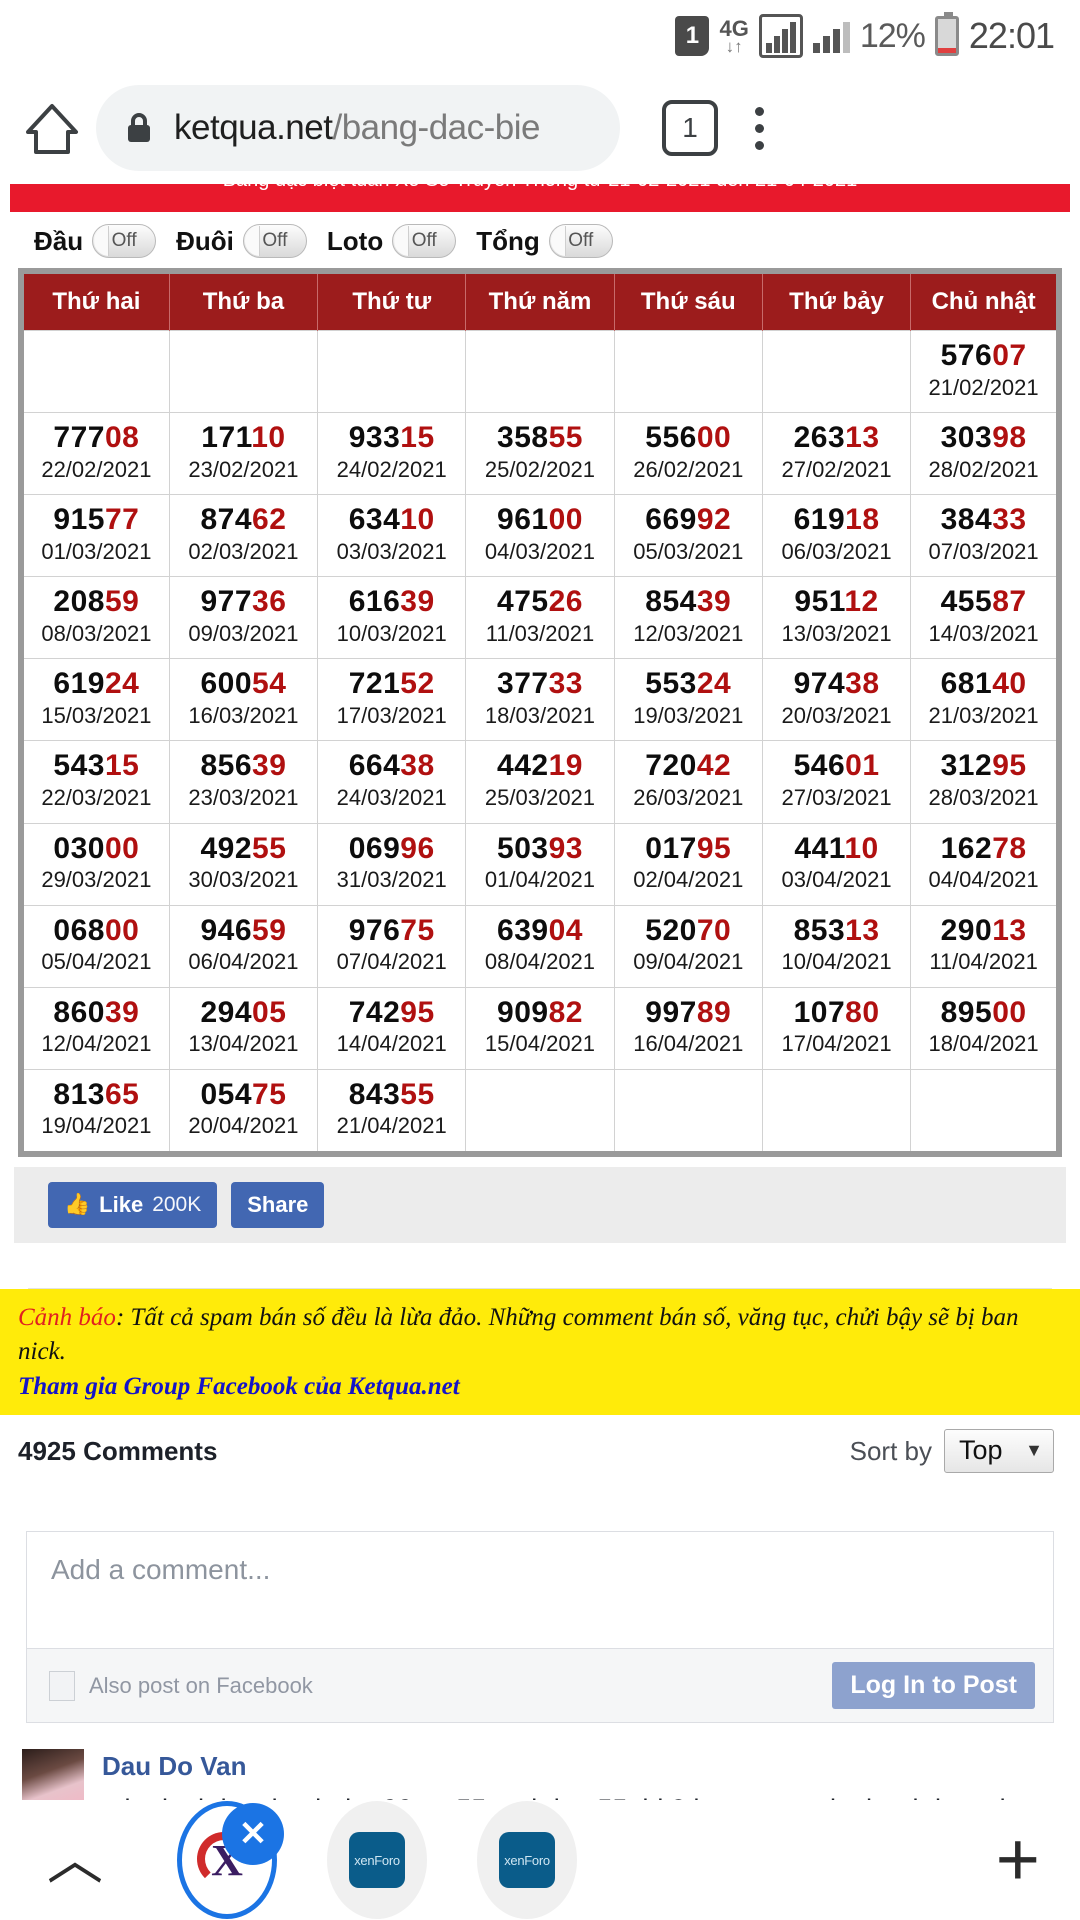 The image size is (1080, 1920). I want to click on facebook-share-button: Share, so click(278, 1204).